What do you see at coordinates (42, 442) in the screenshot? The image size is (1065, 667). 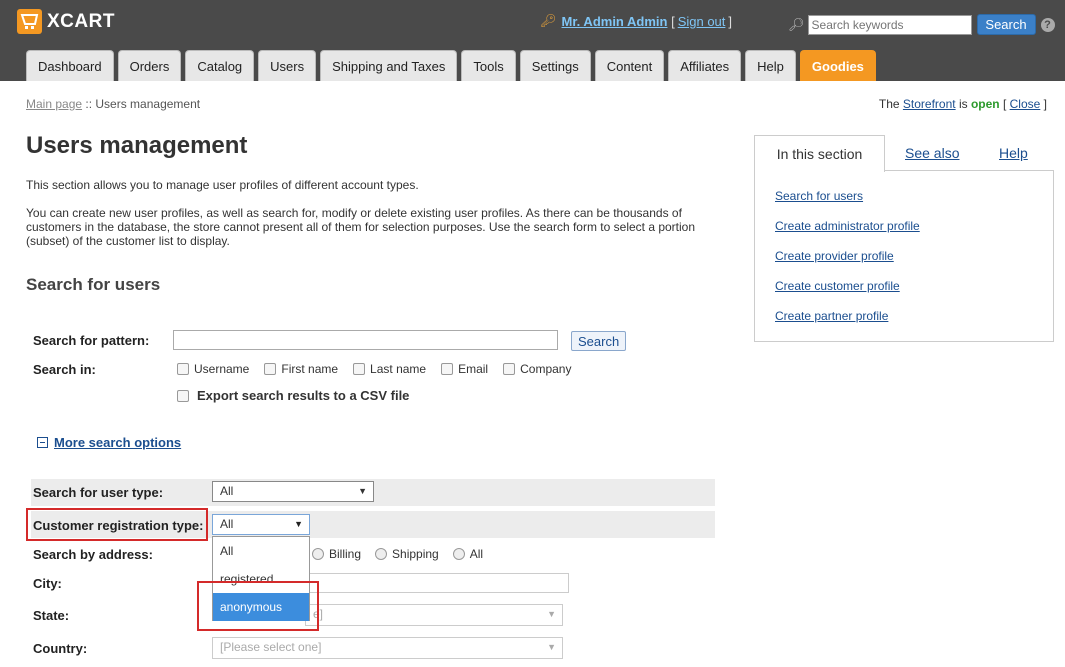 I see `collapse-icon` at bounding box center [42, 442].